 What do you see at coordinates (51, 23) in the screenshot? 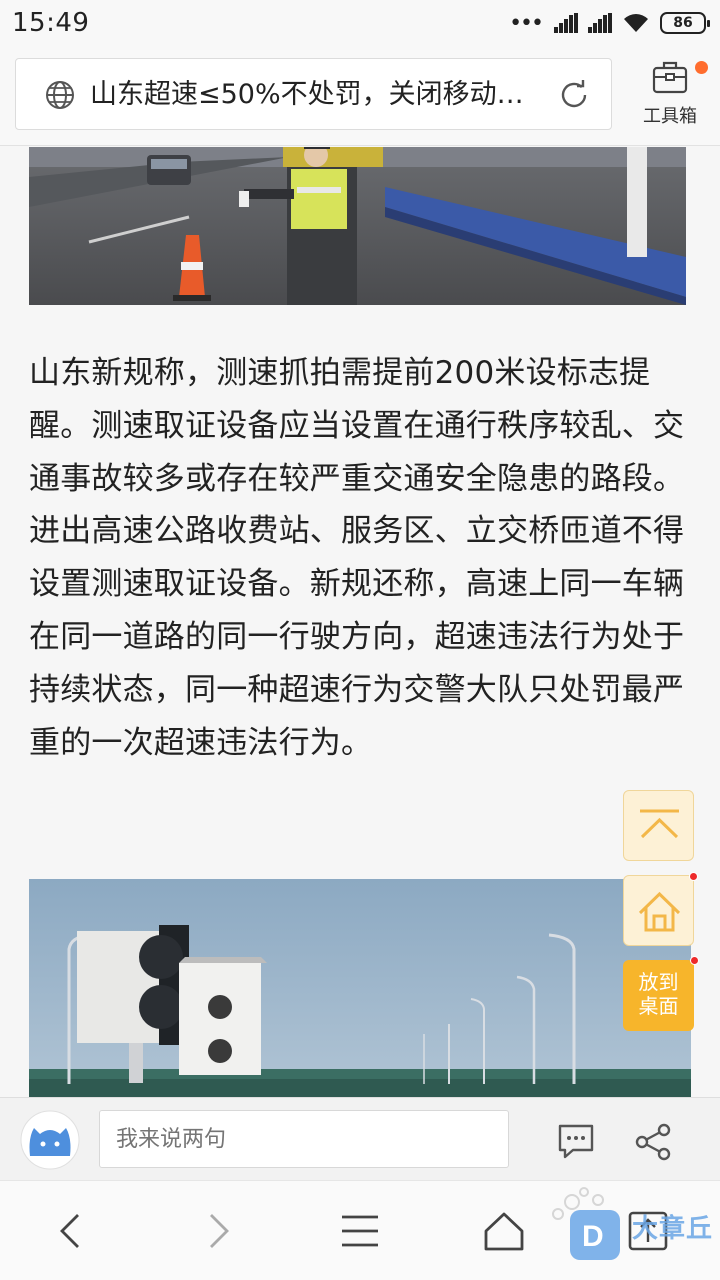
I see `status-time: 15:49` at bounding box center [51, 23].